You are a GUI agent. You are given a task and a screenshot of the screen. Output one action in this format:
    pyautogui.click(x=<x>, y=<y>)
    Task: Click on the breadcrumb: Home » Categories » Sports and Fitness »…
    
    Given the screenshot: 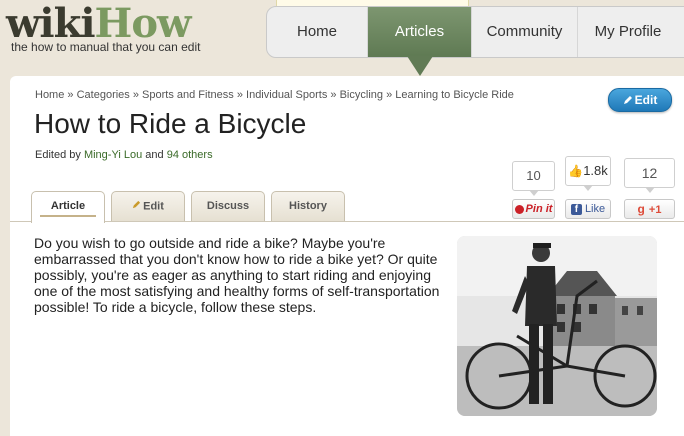 What is the action you would take?
    pyautogui.click(x=274, y=95)
    